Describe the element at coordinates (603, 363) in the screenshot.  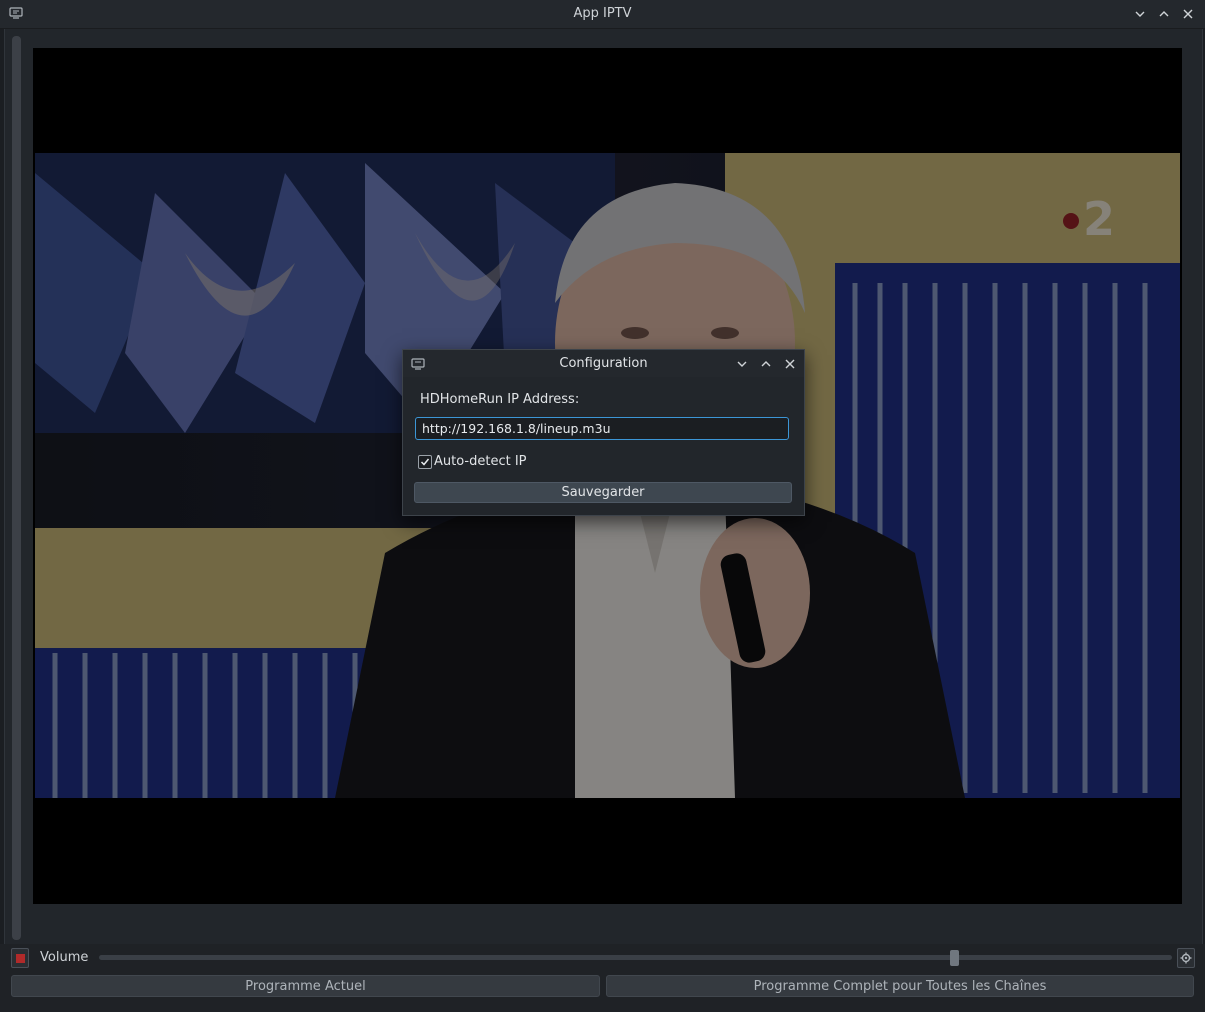
I see `dialog-titlebar: Configuration` at that location.